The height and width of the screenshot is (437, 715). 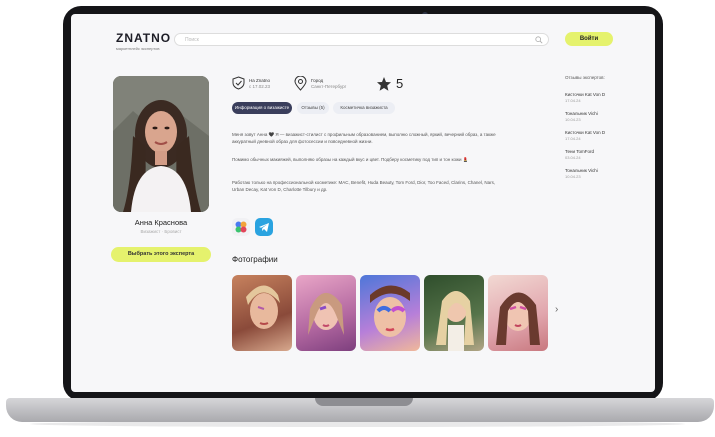 What do you see at coordinates (589, 39) in the screenshot?
I see `login-button: Войти` at bounding box center [589, 39].